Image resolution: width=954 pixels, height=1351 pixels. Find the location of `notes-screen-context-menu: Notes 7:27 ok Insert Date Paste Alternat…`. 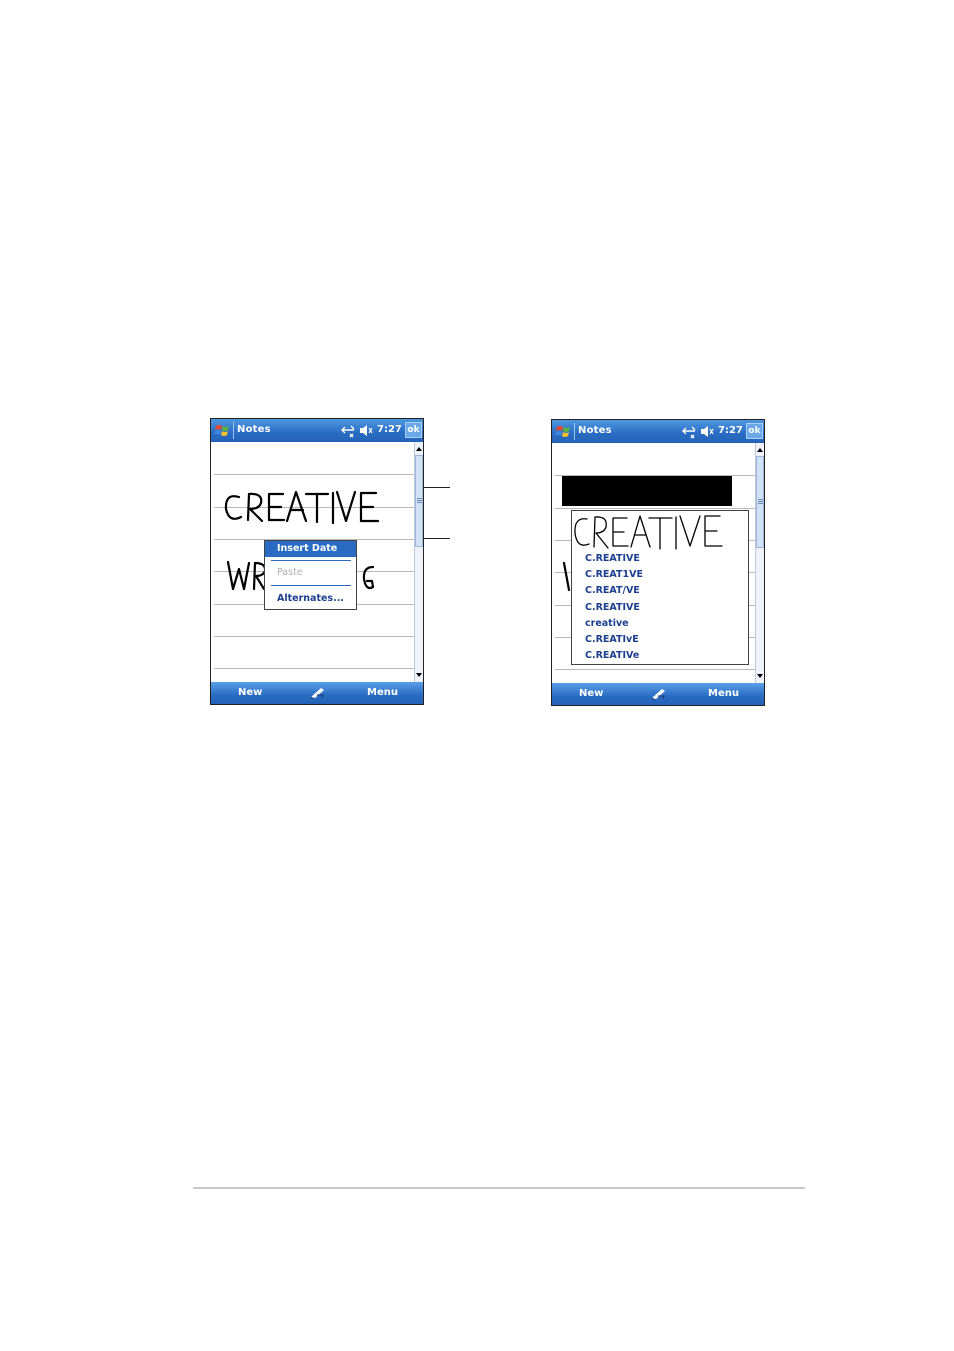

notes-screen-context-menu: Notes 7:27 ok Insert Date Paste Alternat… is located at coordinates (317, 561).